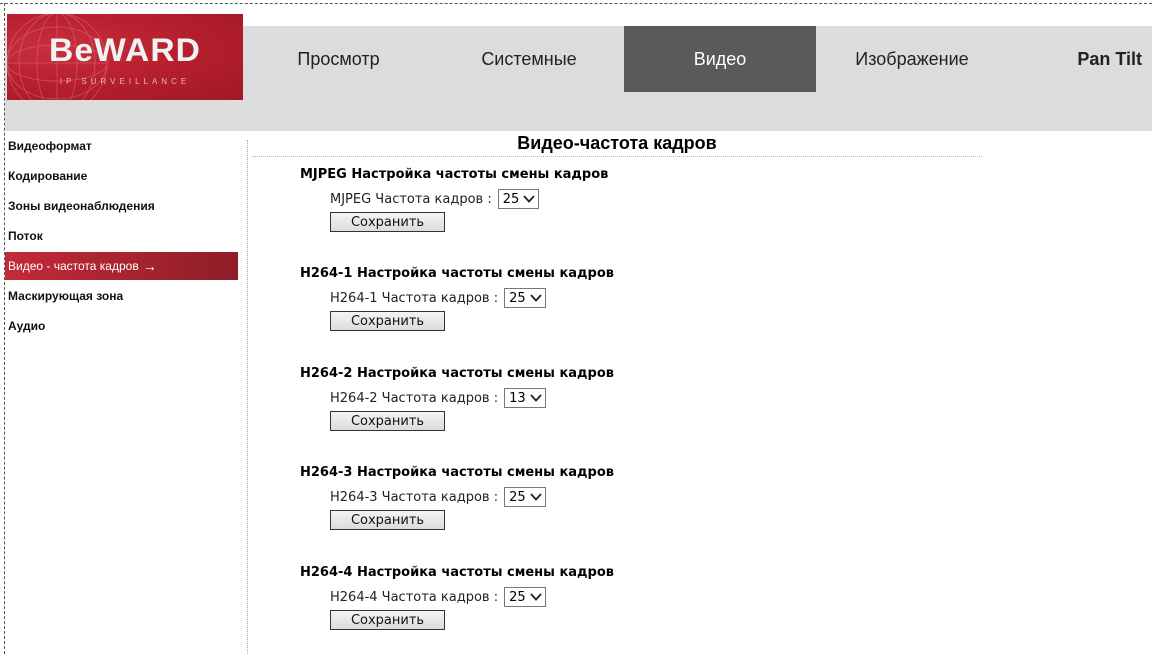  I want to click on section-title: H264-1 Настройка частоты смены кадров, so click(457, 273).